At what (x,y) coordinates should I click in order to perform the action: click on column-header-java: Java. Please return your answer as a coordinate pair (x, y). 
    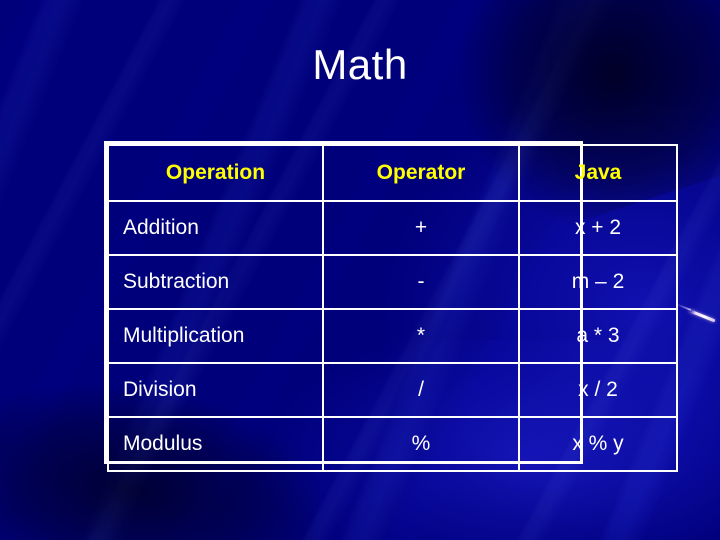
    Looking at the image, I should click on (598, 173).